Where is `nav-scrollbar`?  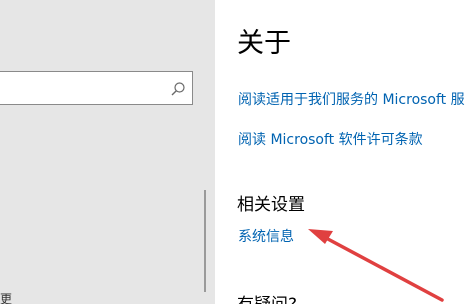
nav-scrollbar is located at coordinates (205, 241).